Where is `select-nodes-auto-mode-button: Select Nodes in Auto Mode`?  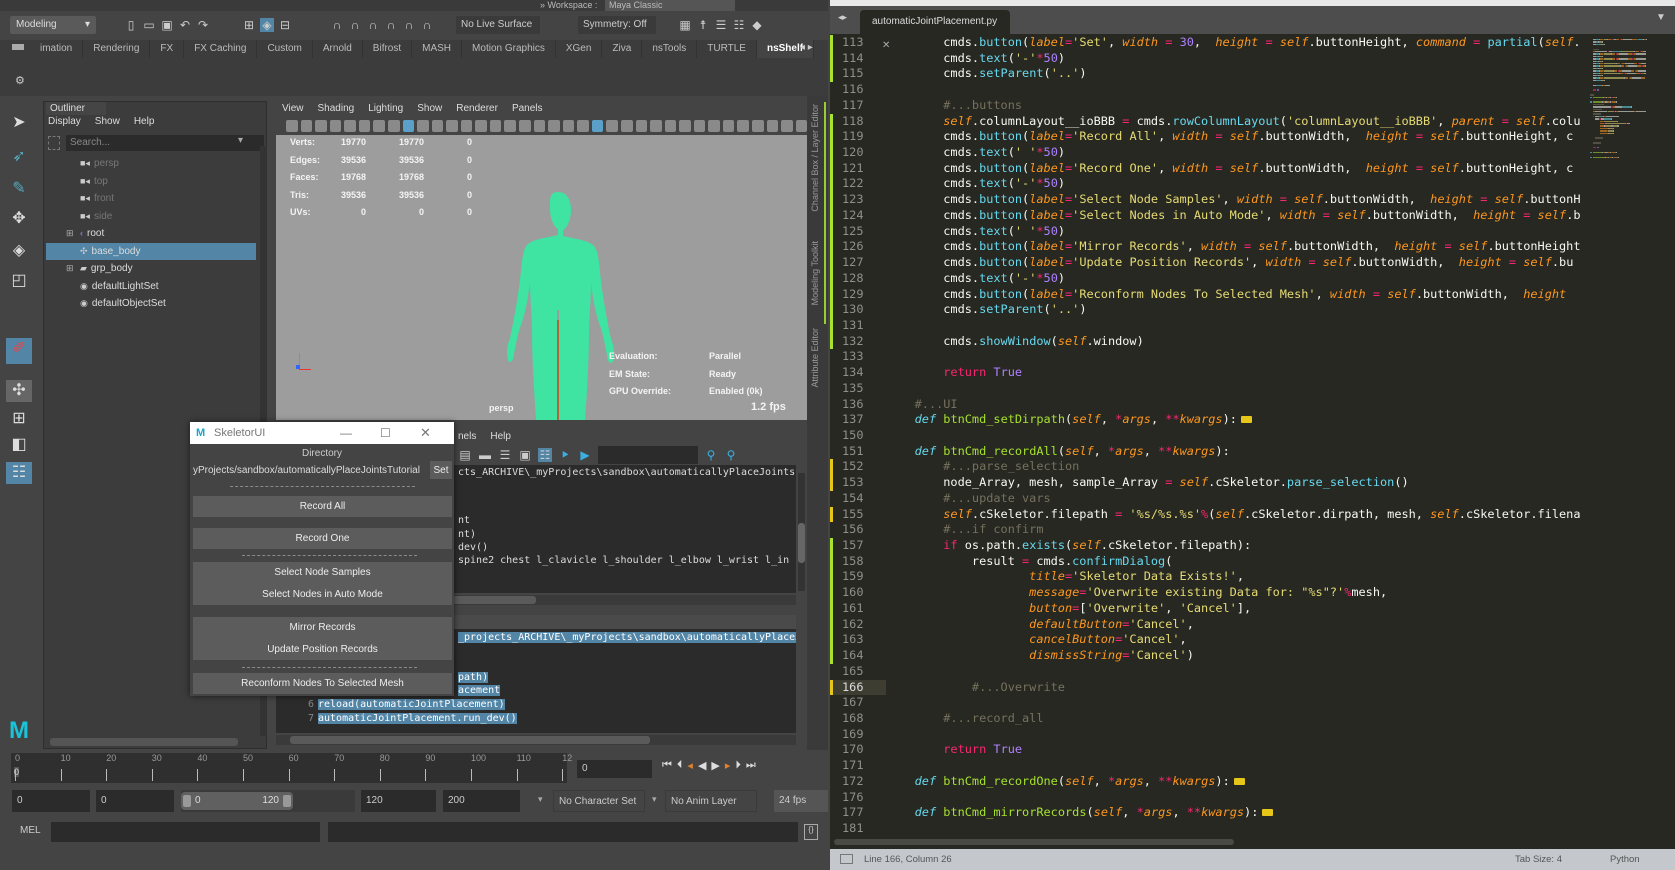
select-nodes-auto-mode-button: Select Nodes in Auto Mode is located at coordinates (322, 594).